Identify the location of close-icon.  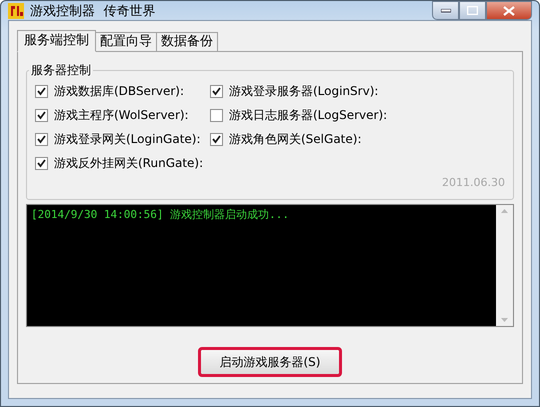
(509, 11).